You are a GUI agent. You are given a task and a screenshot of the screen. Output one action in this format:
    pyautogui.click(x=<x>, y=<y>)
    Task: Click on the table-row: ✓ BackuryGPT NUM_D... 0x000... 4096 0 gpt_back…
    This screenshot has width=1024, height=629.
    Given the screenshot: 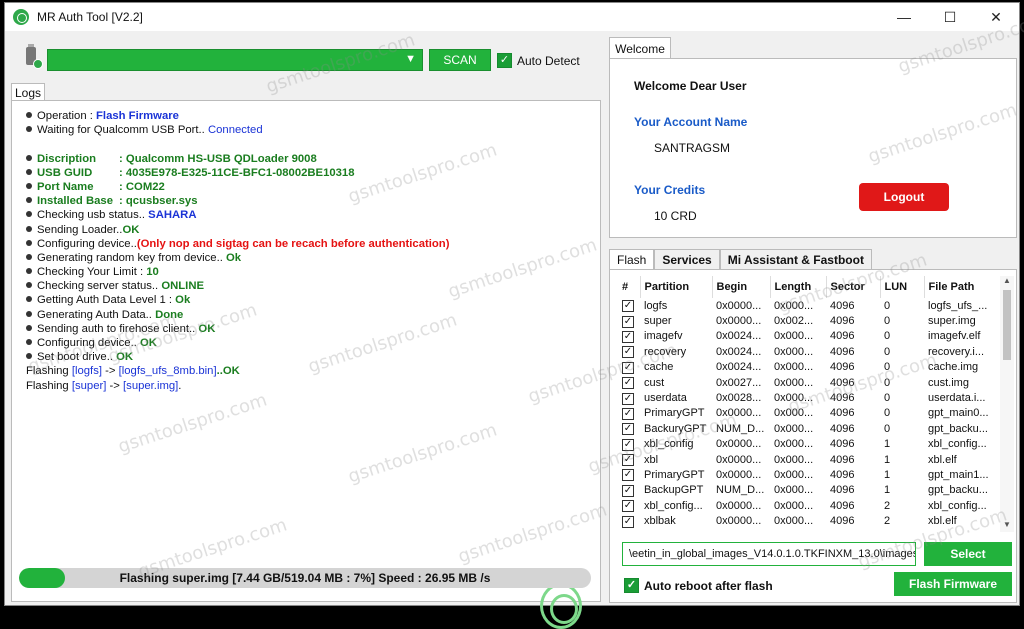 What is the action you would take?
    pyautogui.click(x=808, y=428)
    